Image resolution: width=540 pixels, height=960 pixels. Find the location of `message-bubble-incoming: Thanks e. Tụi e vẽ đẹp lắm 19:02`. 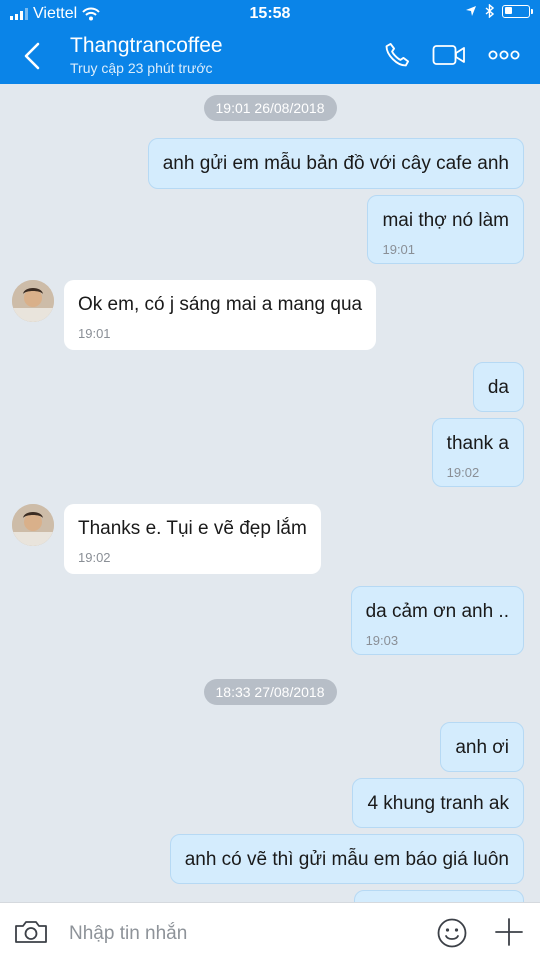

message-bubble-incoming: Thanks e. Tụi e vẽ đẹp lắm 19:02 is located at coordinates (192, 539).